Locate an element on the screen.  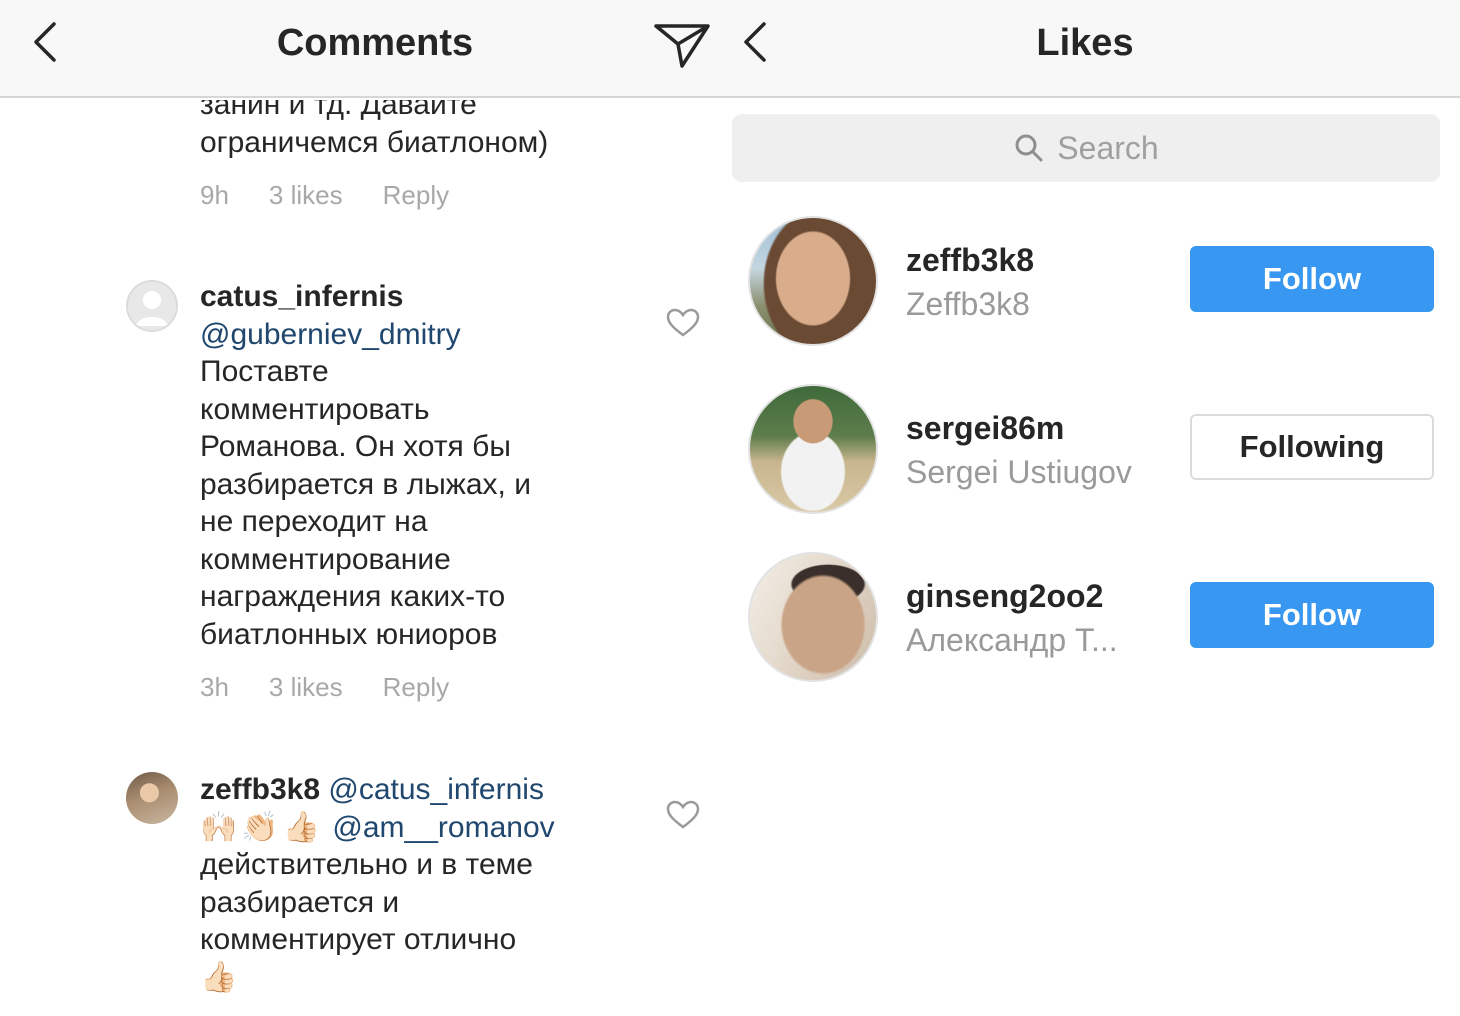
comment-time: 3h is located at coordinates (214, 687).